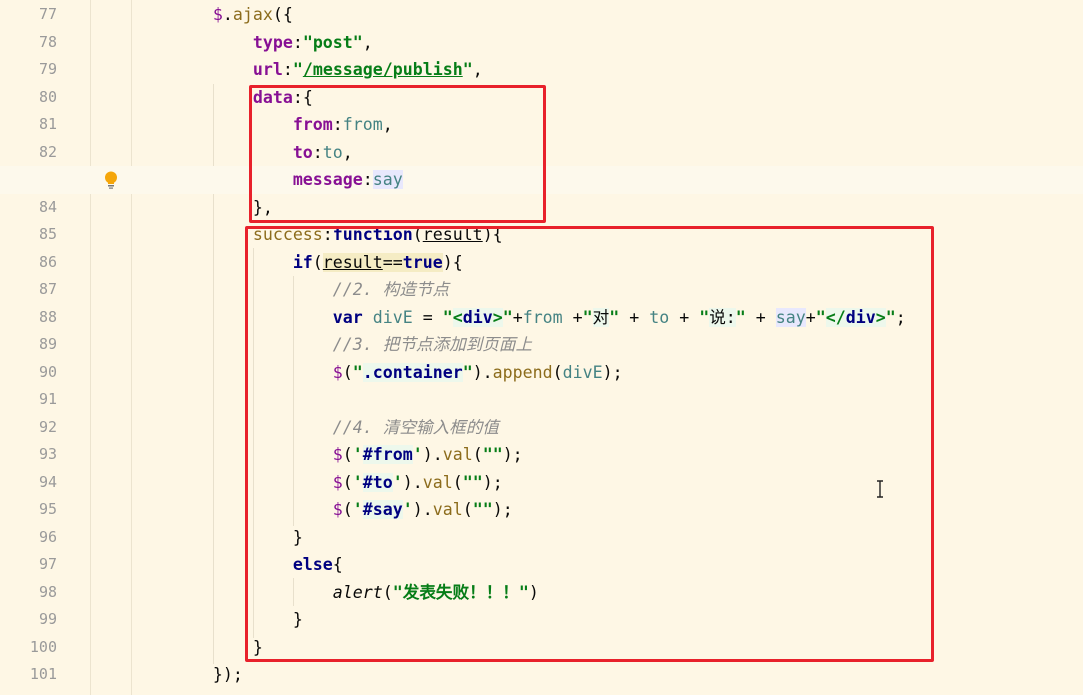  I want to click on line-number: 96, so click(28, 538).